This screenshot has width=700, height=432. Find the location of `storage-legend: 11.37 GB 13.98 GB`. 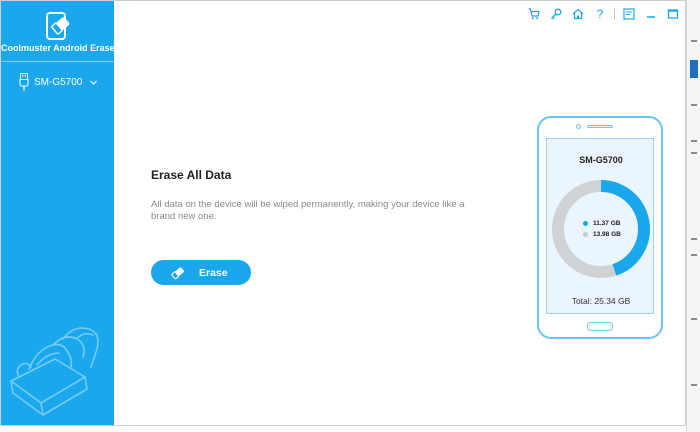

storage-legend: 11.37 GB 13.98 GB is located at coordinates (602, 229).